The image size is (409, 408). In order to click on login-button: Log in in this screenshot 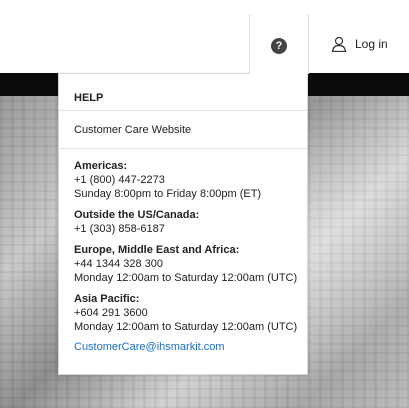, I will do `click(359, 44)`.